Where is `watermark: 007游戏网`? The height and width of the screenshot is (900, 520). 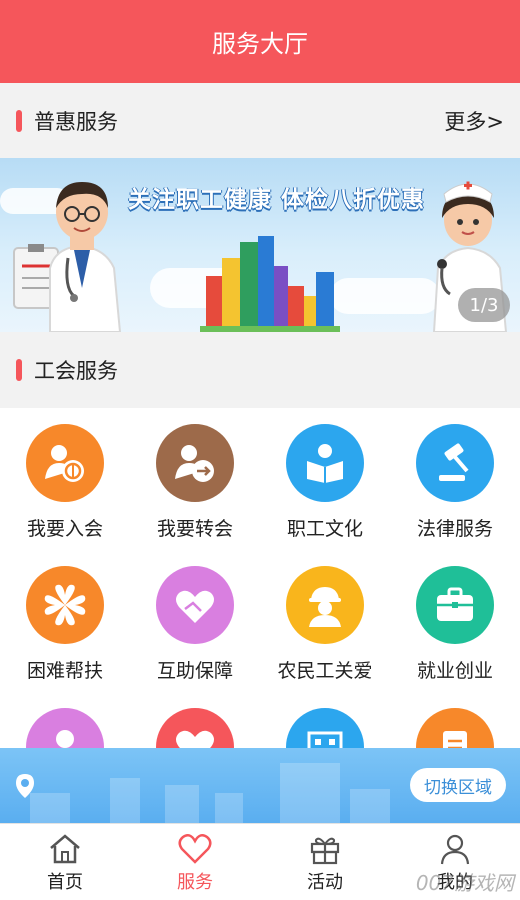 watermark: 007游戏网 is located at coordinates (464, 883).